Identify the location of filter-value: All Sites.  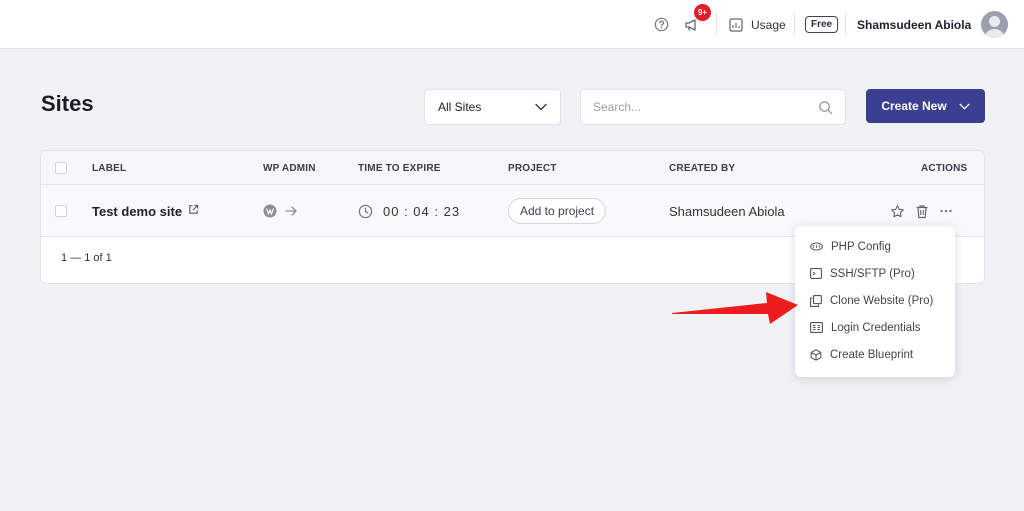
(460, 107).